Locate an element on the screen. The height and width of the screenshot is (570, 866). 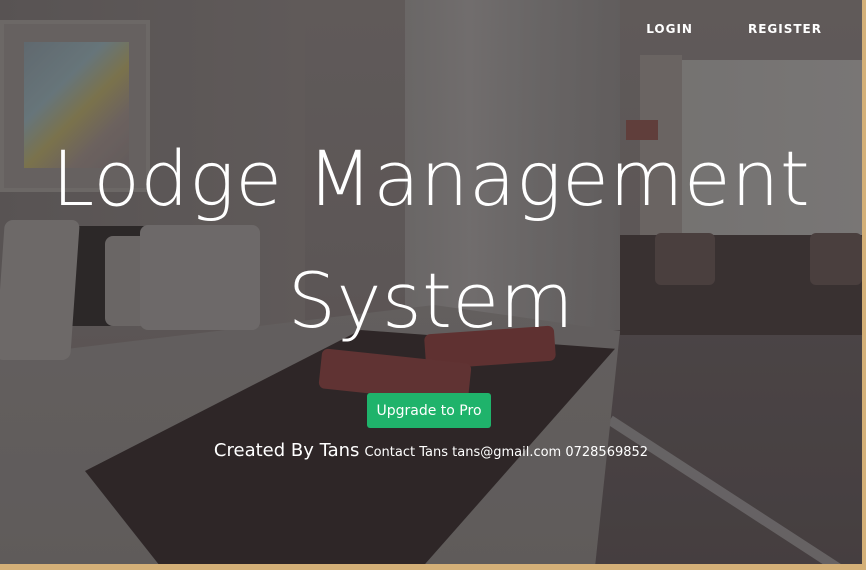
login-link: LOGIN is located at coordinates (669, 29).